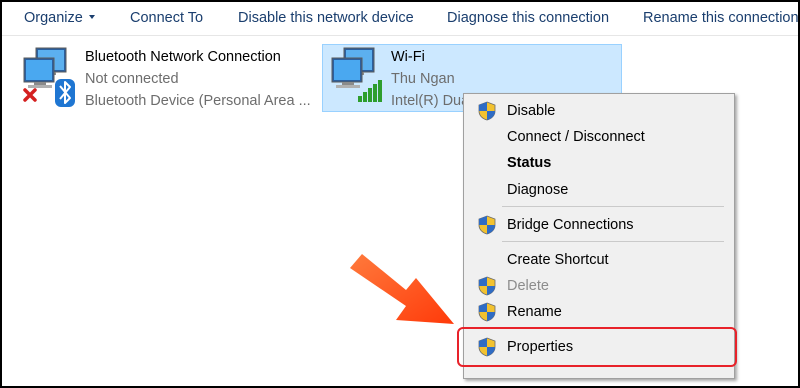  What do you see at coordinates (720, 18) in the screenshot?
I see `rename-connection-button: Rename this connection` at bounding box center [720, 18].